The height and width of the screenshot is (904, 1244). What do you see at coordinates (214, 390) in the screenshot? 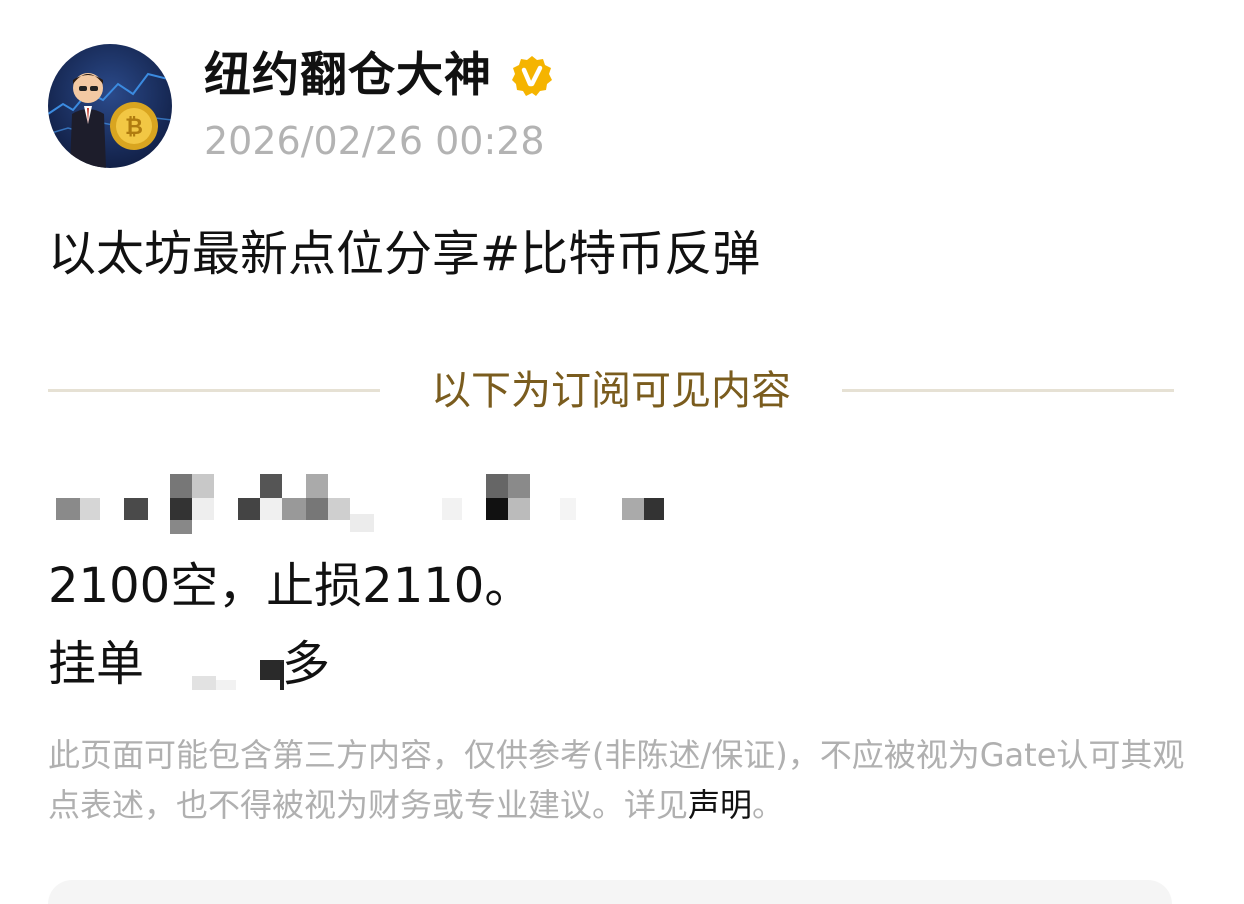
I see `divider-line-left` at bounding box center [214, 390].